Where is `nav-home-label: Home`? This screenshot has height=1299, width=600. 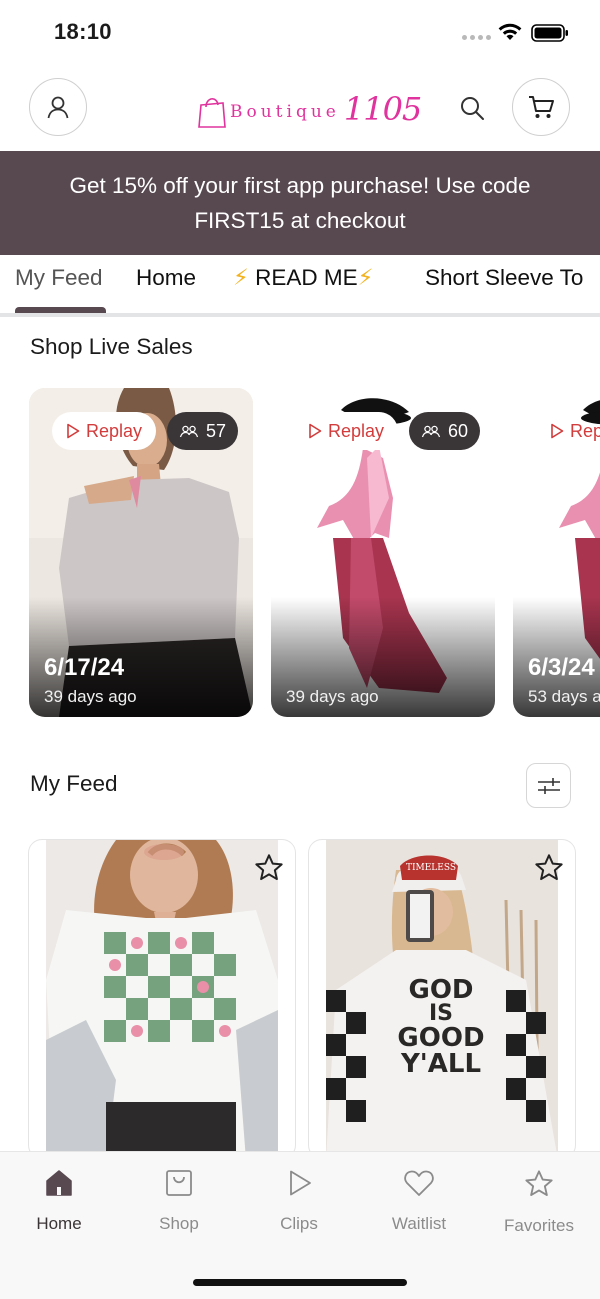 nav-home-label: Home is located at coordinates (59, 1223).